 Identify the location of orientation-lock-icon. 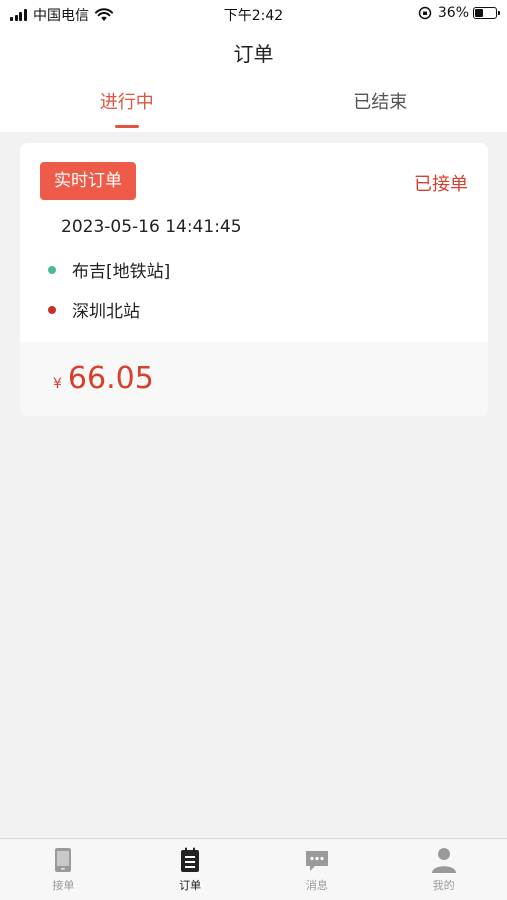
(425, 13).